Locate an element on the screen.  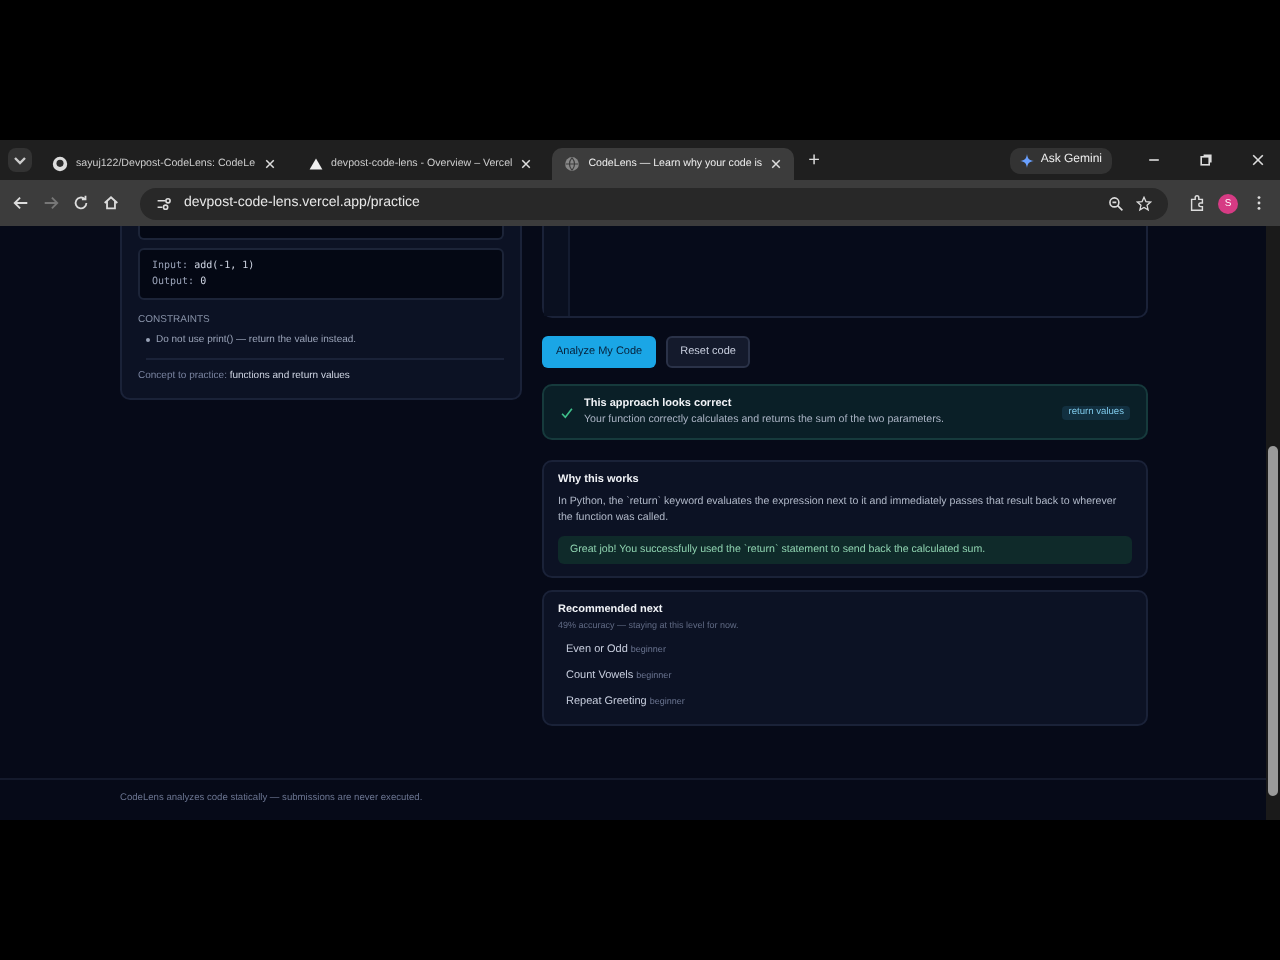
chevron-down-icon is located at coordinates (20, 160).